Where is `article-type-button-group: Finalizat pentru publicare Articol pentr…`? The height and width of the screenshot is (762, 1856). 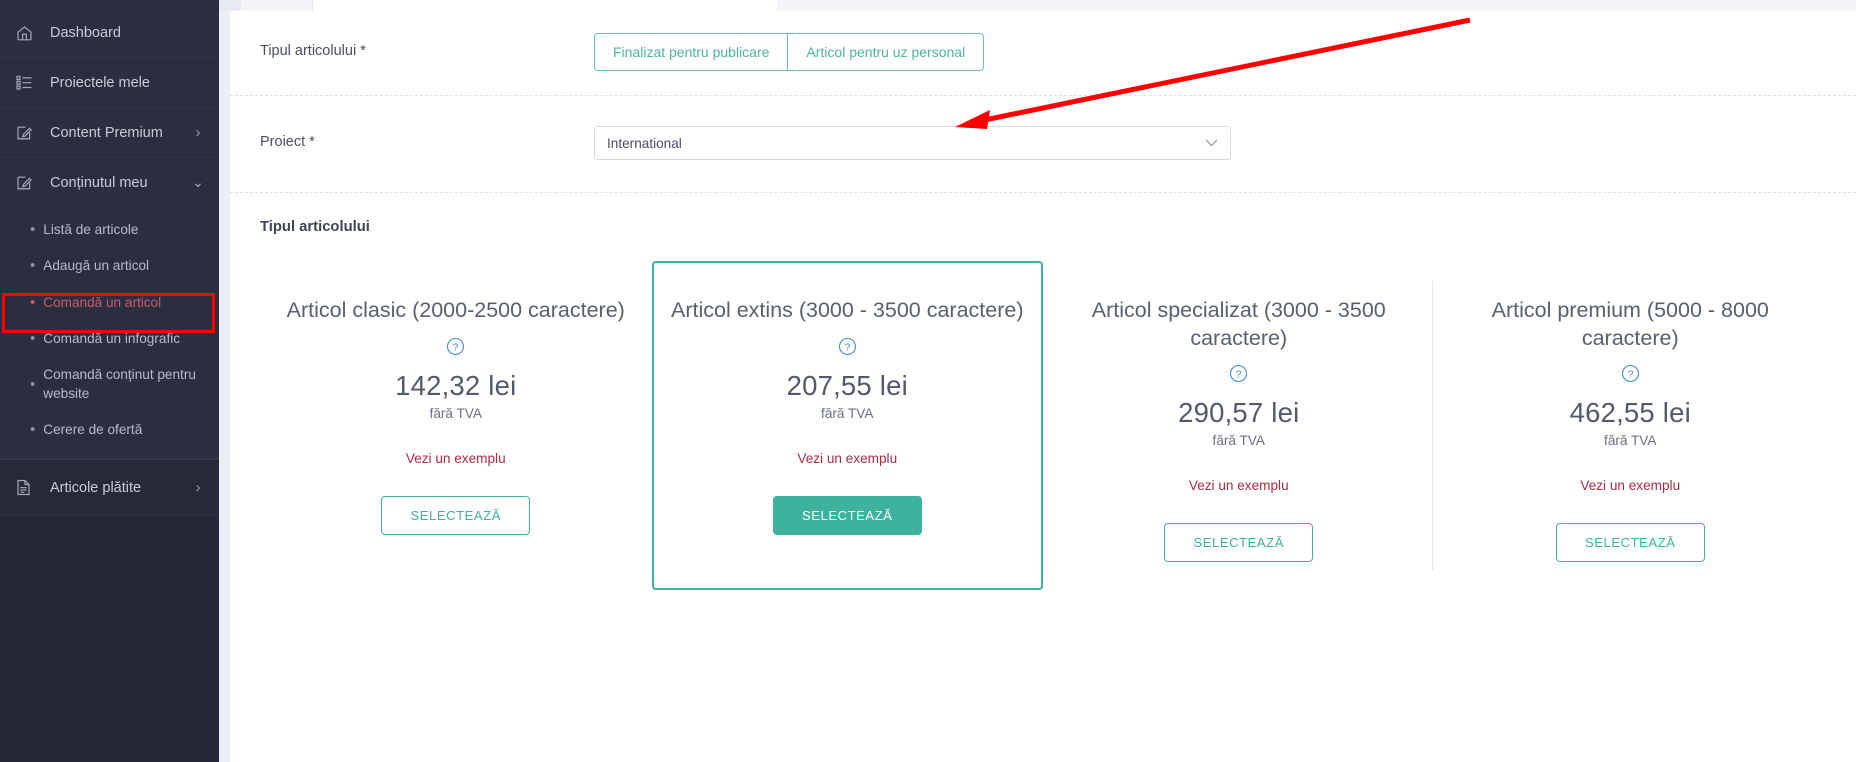 article-type-button-group: Finalizat pentru publicare Articol pentr… is located at coordinates (789, 52).